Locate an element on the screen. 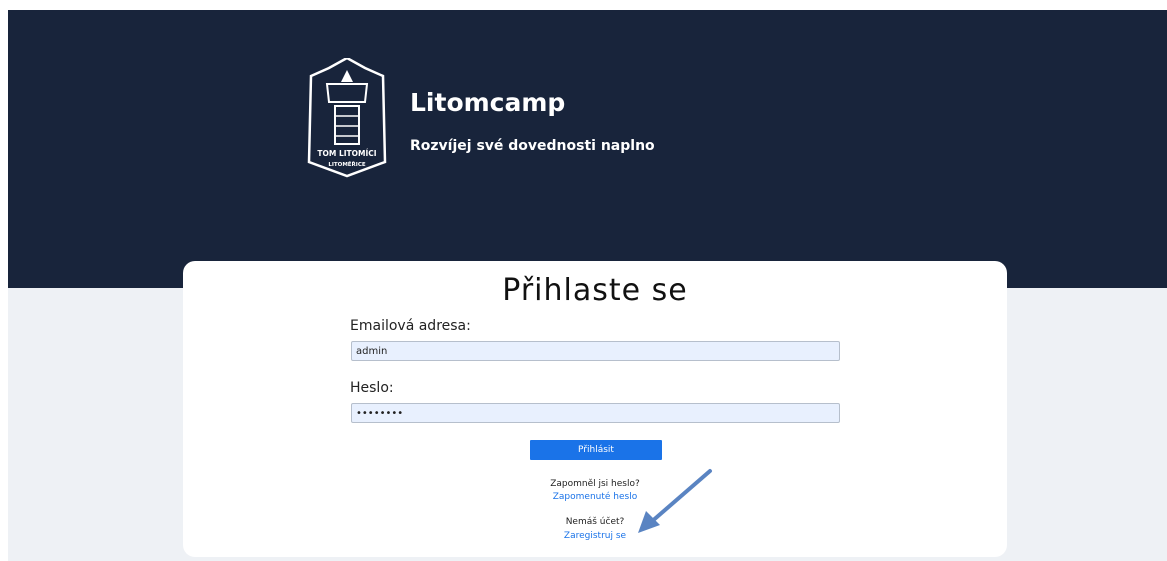  arrow-icon is located at coordinates (675, 501).